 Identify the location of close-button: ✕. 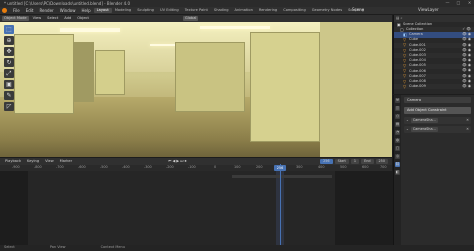
(469, 3).